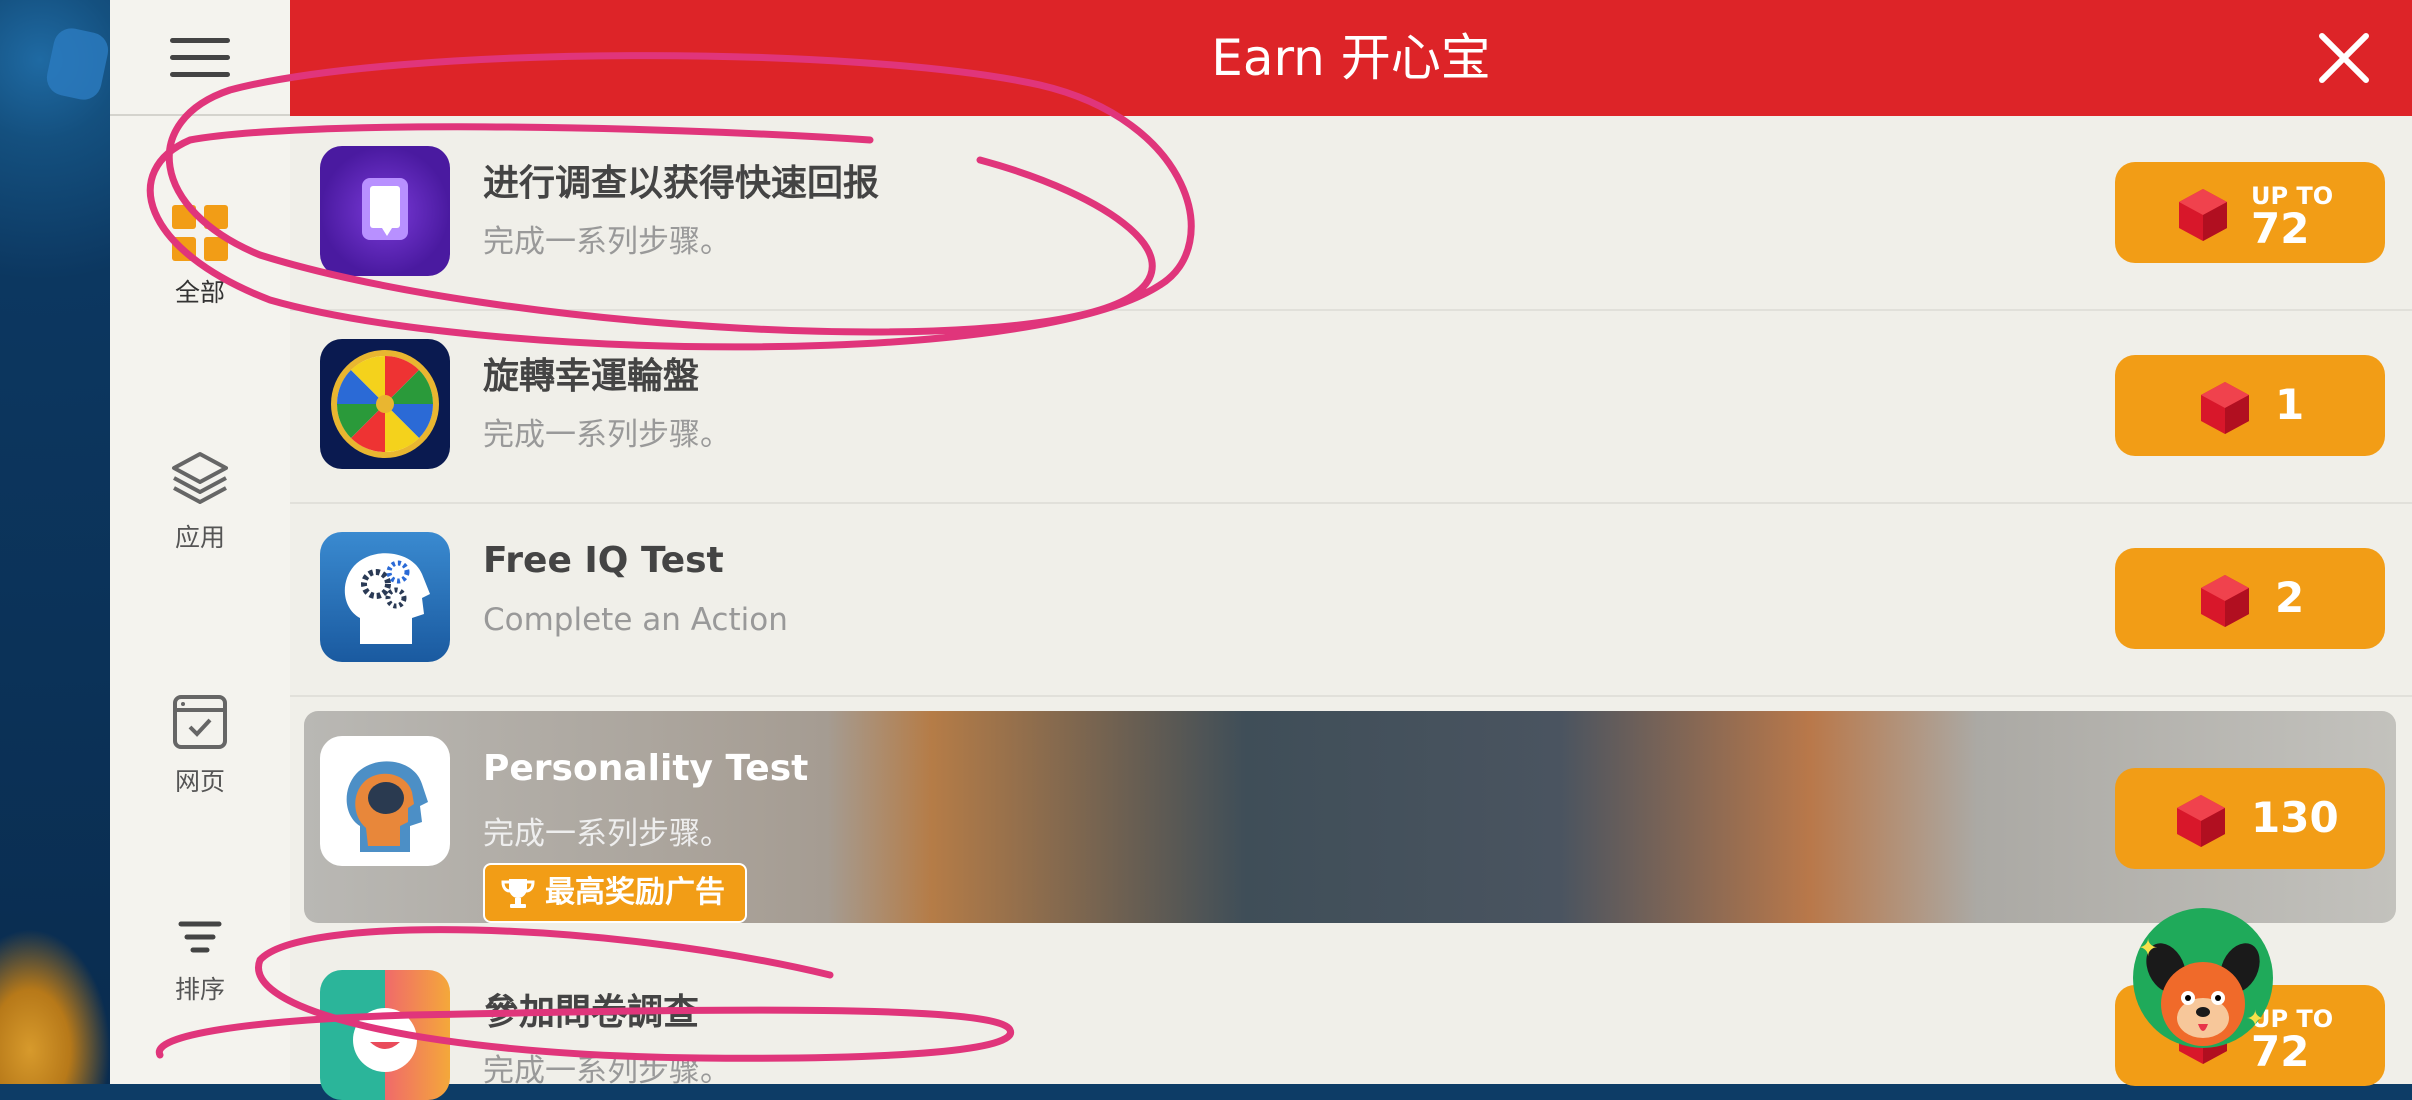 The height and width of the screenshot is (1100, 2412). Describe the element at coordinates (55, 1007) in the screenshot. I see `background-coral` at that location.